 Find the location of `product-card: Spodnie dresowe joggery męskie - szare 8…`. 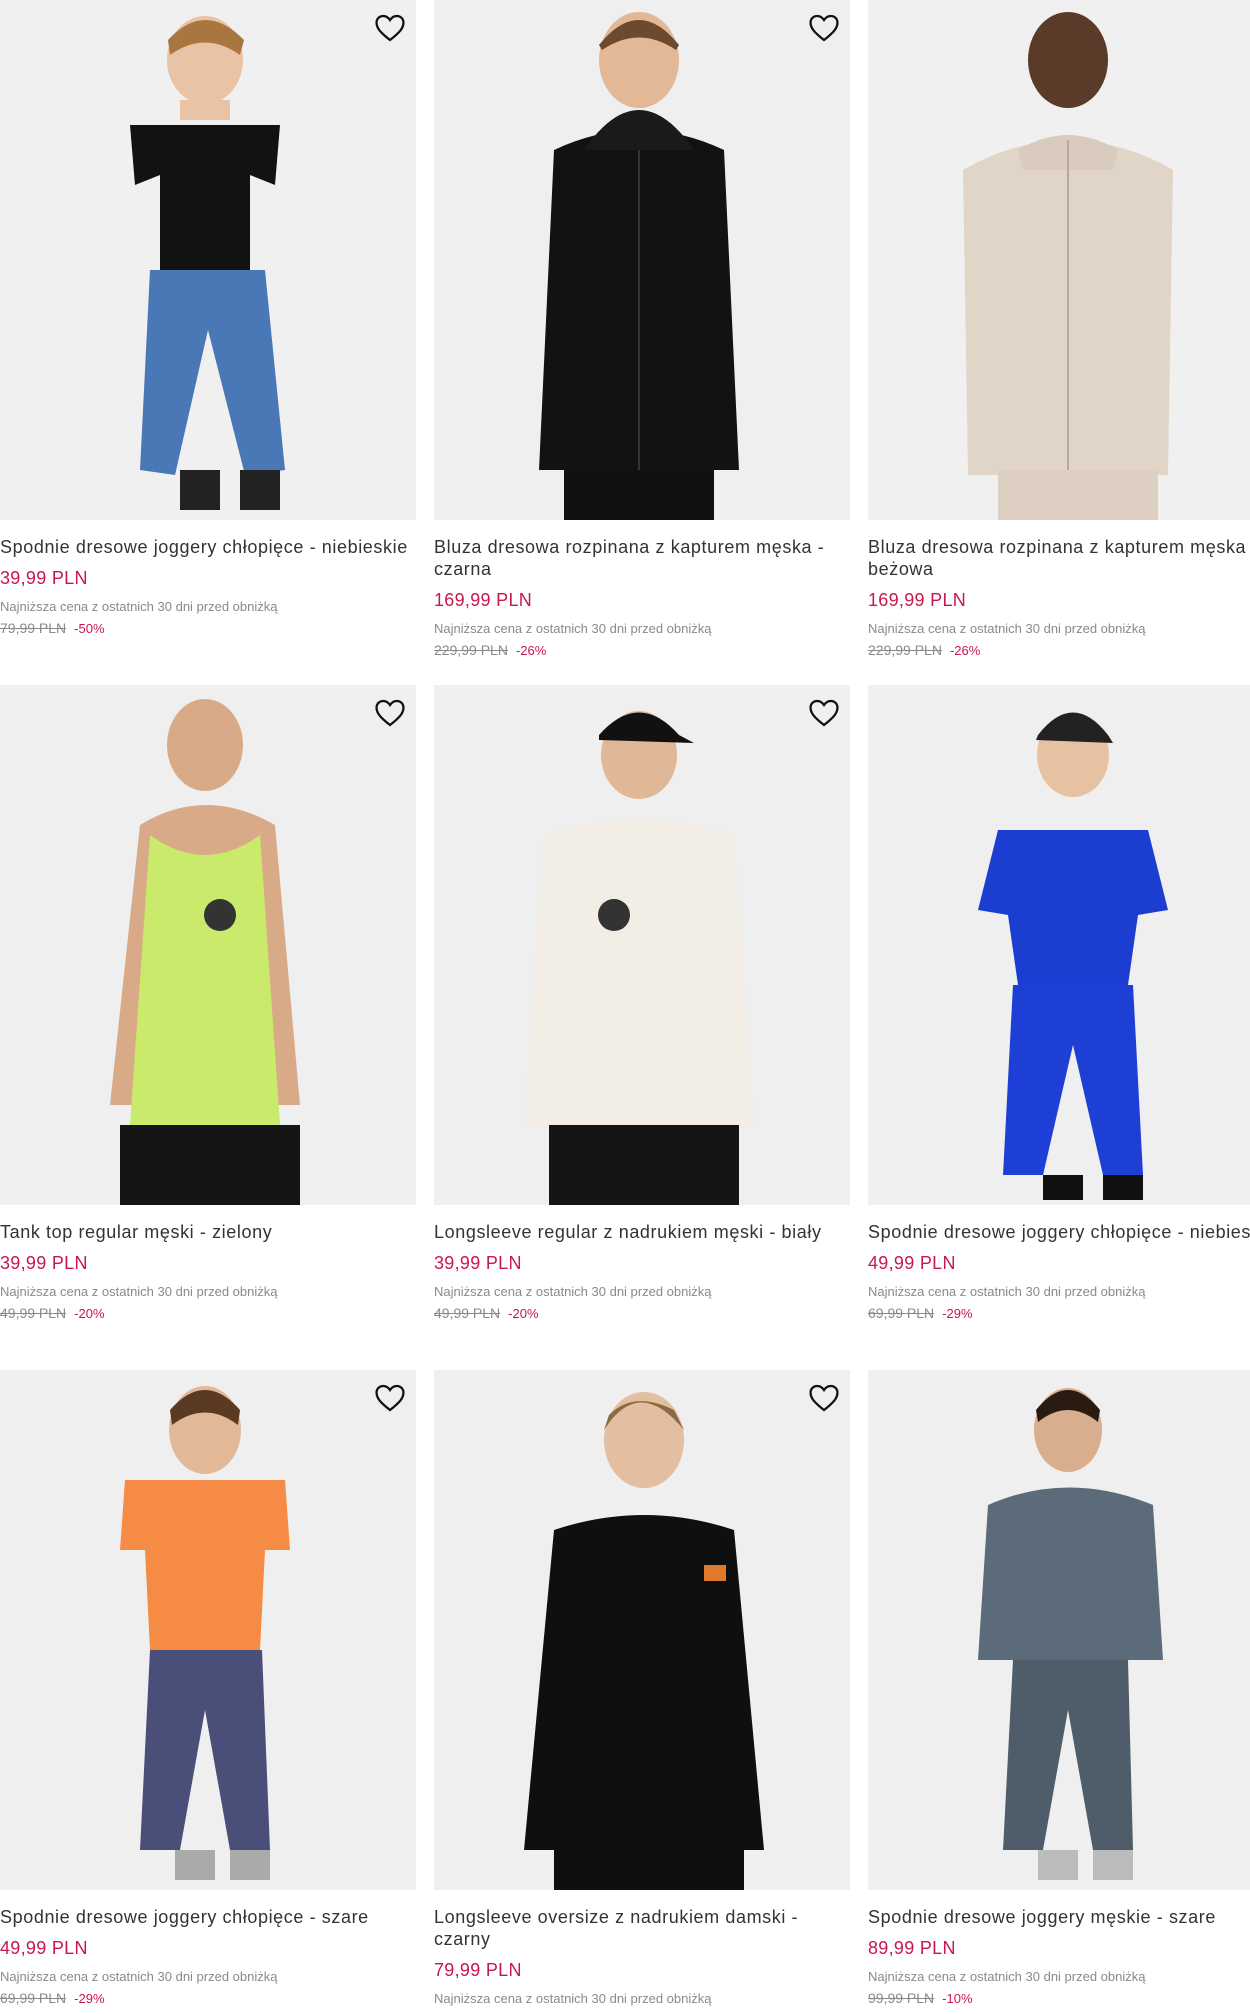

product-card: Spodnie dresowe joggery męskie - szare 8… is located at coordinates (1059, 1689).